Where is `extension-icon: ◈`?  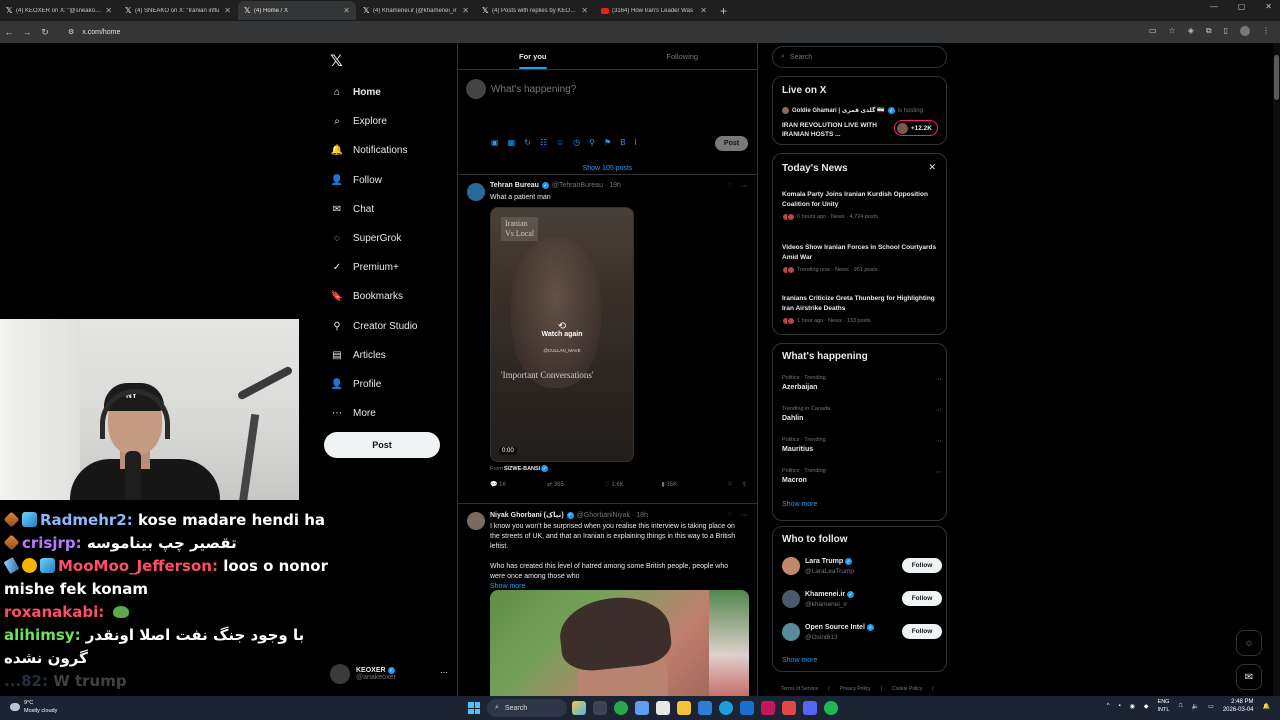
extension-icon: ◈ is located at coordinates (1191, 31).